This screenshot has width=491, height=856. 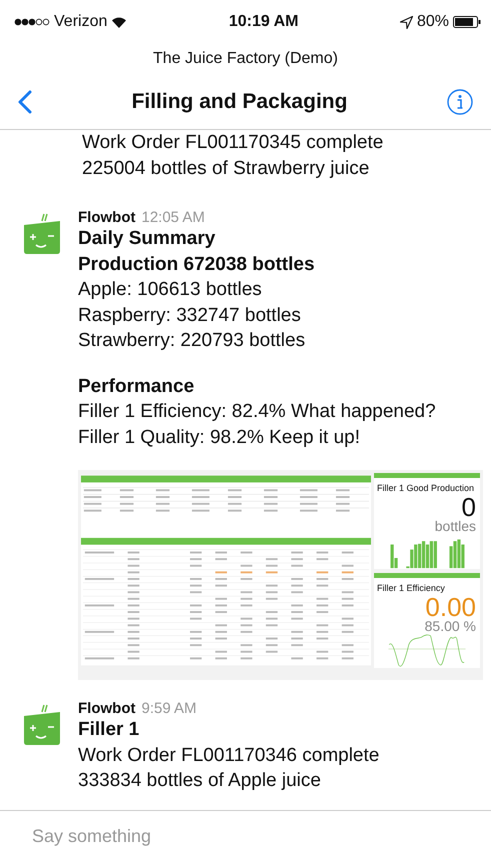 I want to click on screen-title: Filling and Packaging, so click(x=240, y=101).